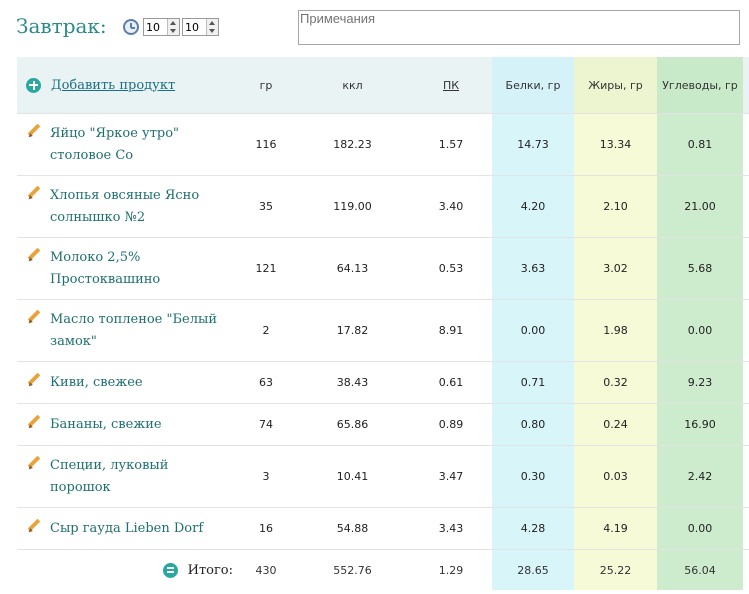 The width and height of the screenshot is (749, 594). Describe the element at coordinates (533, 85) in the screenshot. I see `header-protein: Белки, гр` at that location.